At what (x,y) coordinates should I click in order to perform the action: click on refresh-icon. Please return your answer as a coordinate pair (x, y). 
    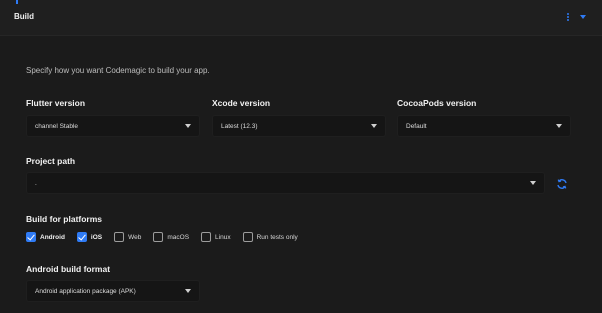
    Looking at the image, I should click on (562, 184).